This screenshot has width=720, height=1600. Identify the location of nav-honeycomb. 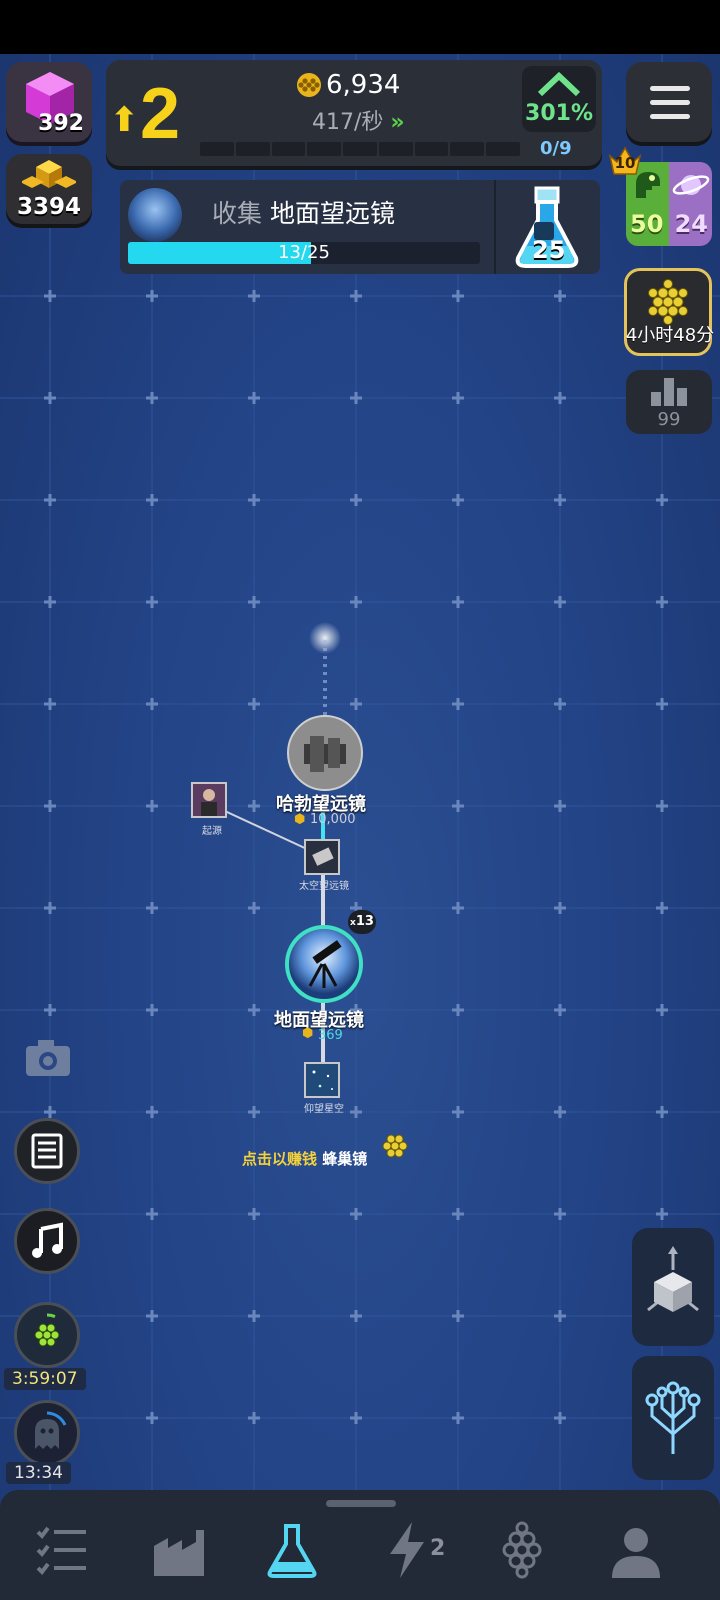
(524, 1550).